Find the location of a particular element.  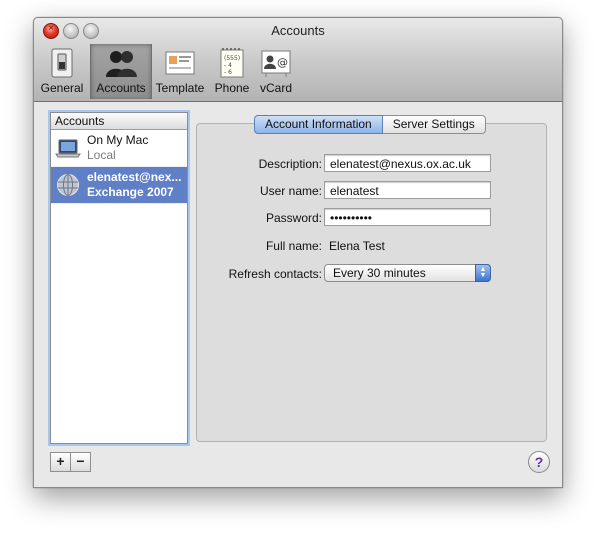

tab-server-settings: Server Settings is located at coordinates (434, 124).